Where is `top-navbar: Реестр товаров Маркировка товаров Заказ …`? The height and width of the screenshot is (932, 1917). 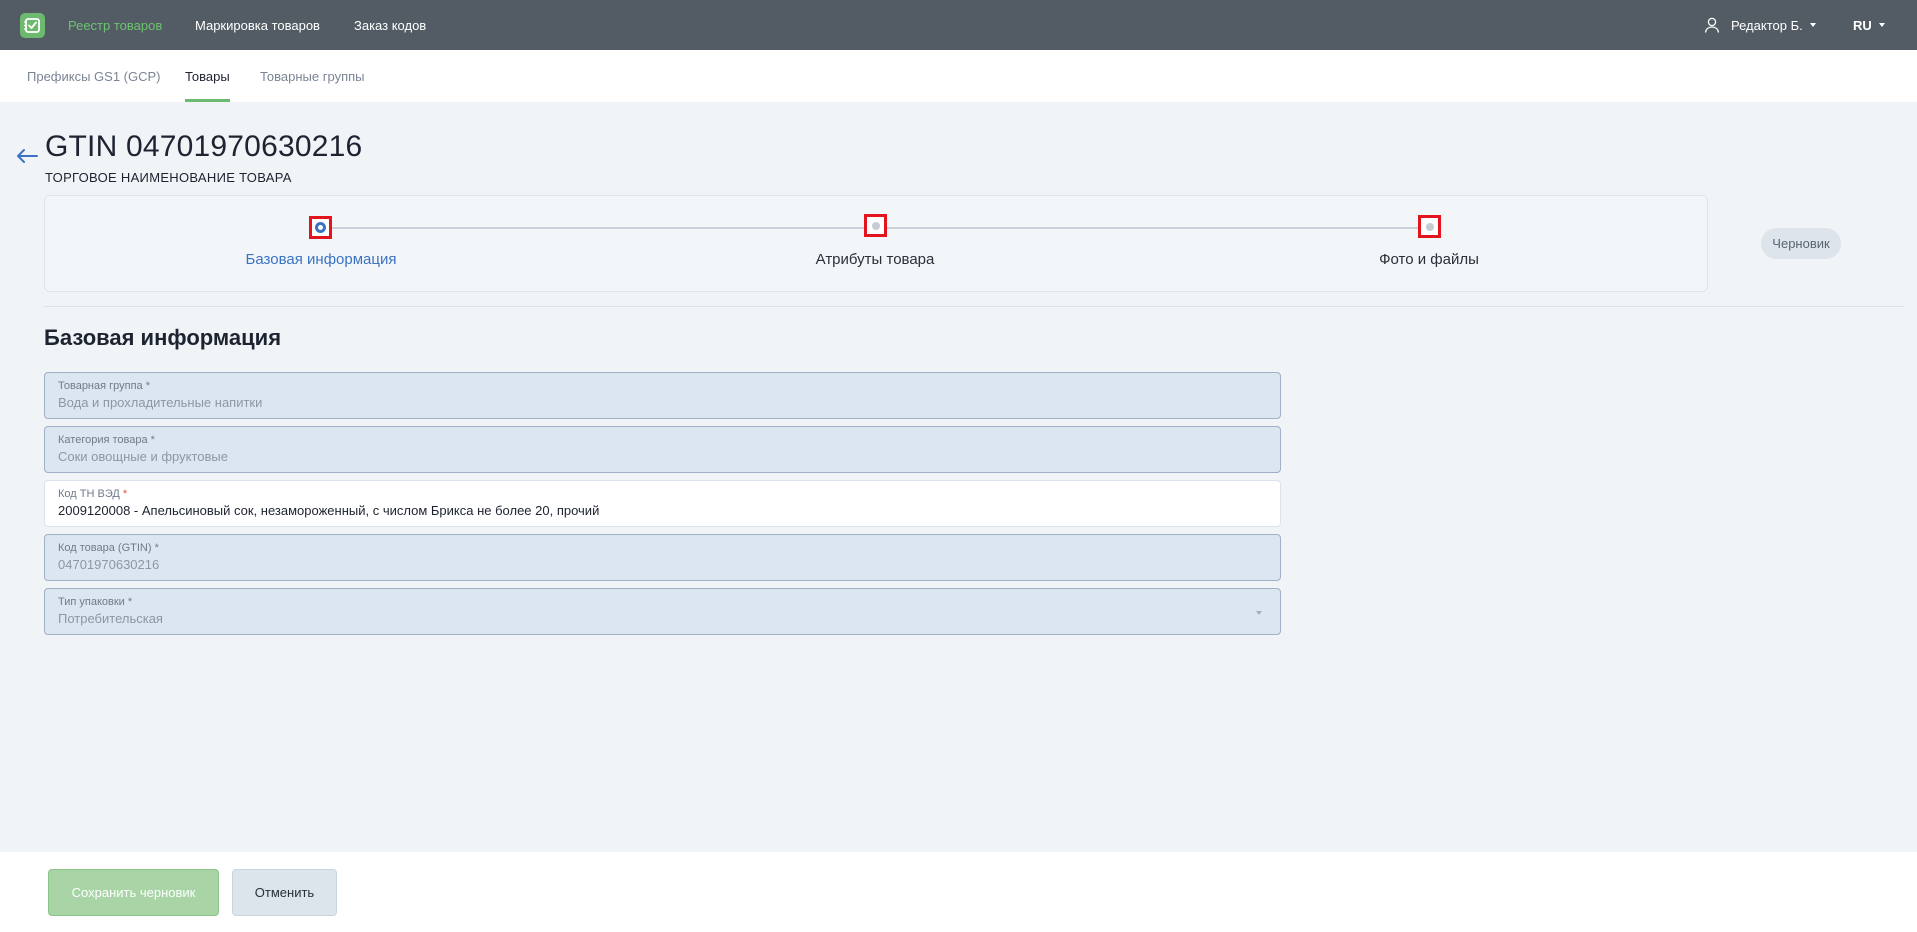 top-navbar: Реестр товаров Маркировка товаров Заказ … is located at coordinates (958, 25).